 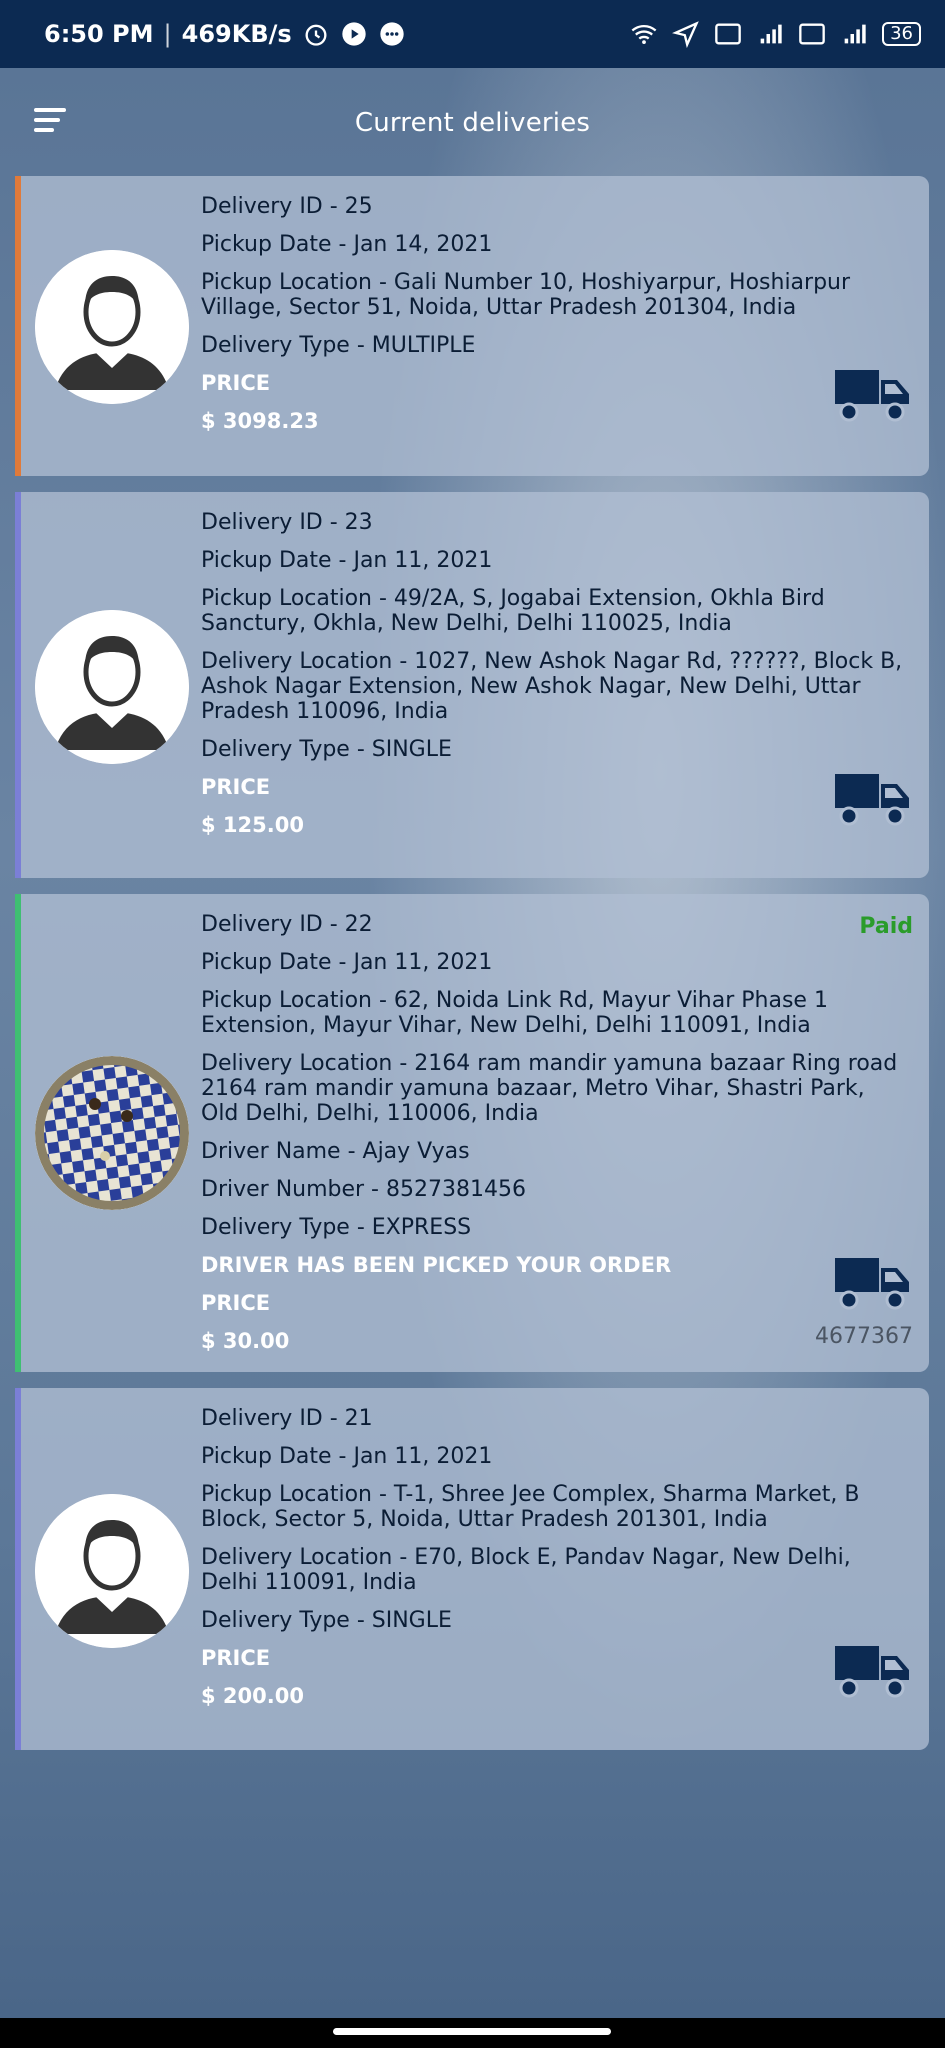 I want to click on location-icon, so click(x=685, y=34).